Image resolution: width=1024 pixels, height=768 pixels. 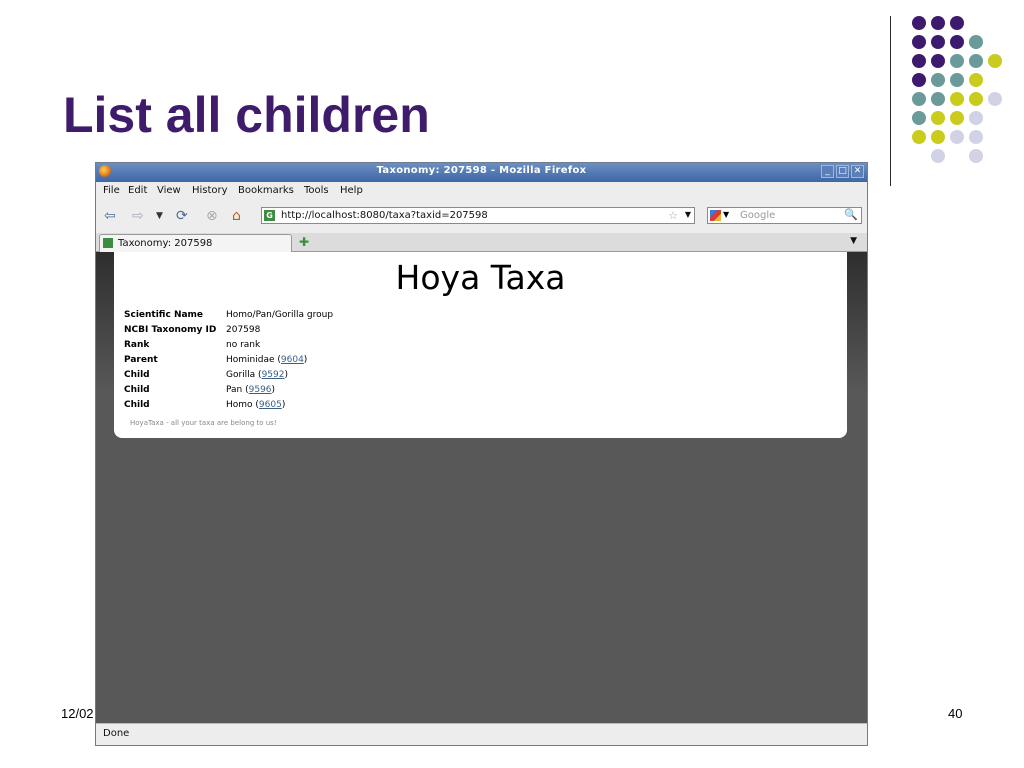 What do you see at coordinates (77, 713) in the screenshot?
I see `slide-date: 12/02` at bounding box center [77, 713].